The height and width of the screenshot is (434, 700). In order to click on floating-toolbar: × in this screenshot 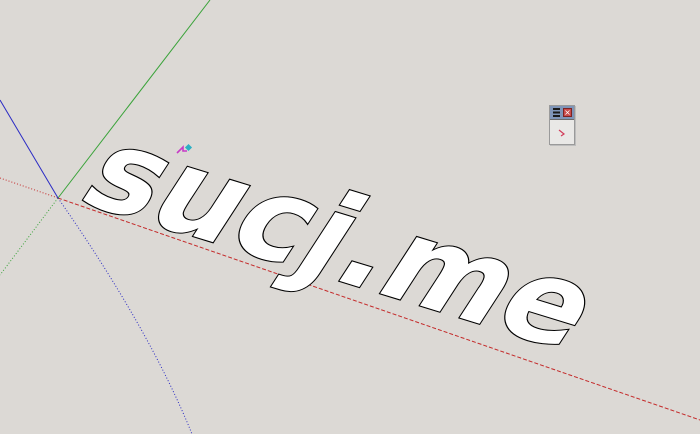, I will do `click(562, 125)`.